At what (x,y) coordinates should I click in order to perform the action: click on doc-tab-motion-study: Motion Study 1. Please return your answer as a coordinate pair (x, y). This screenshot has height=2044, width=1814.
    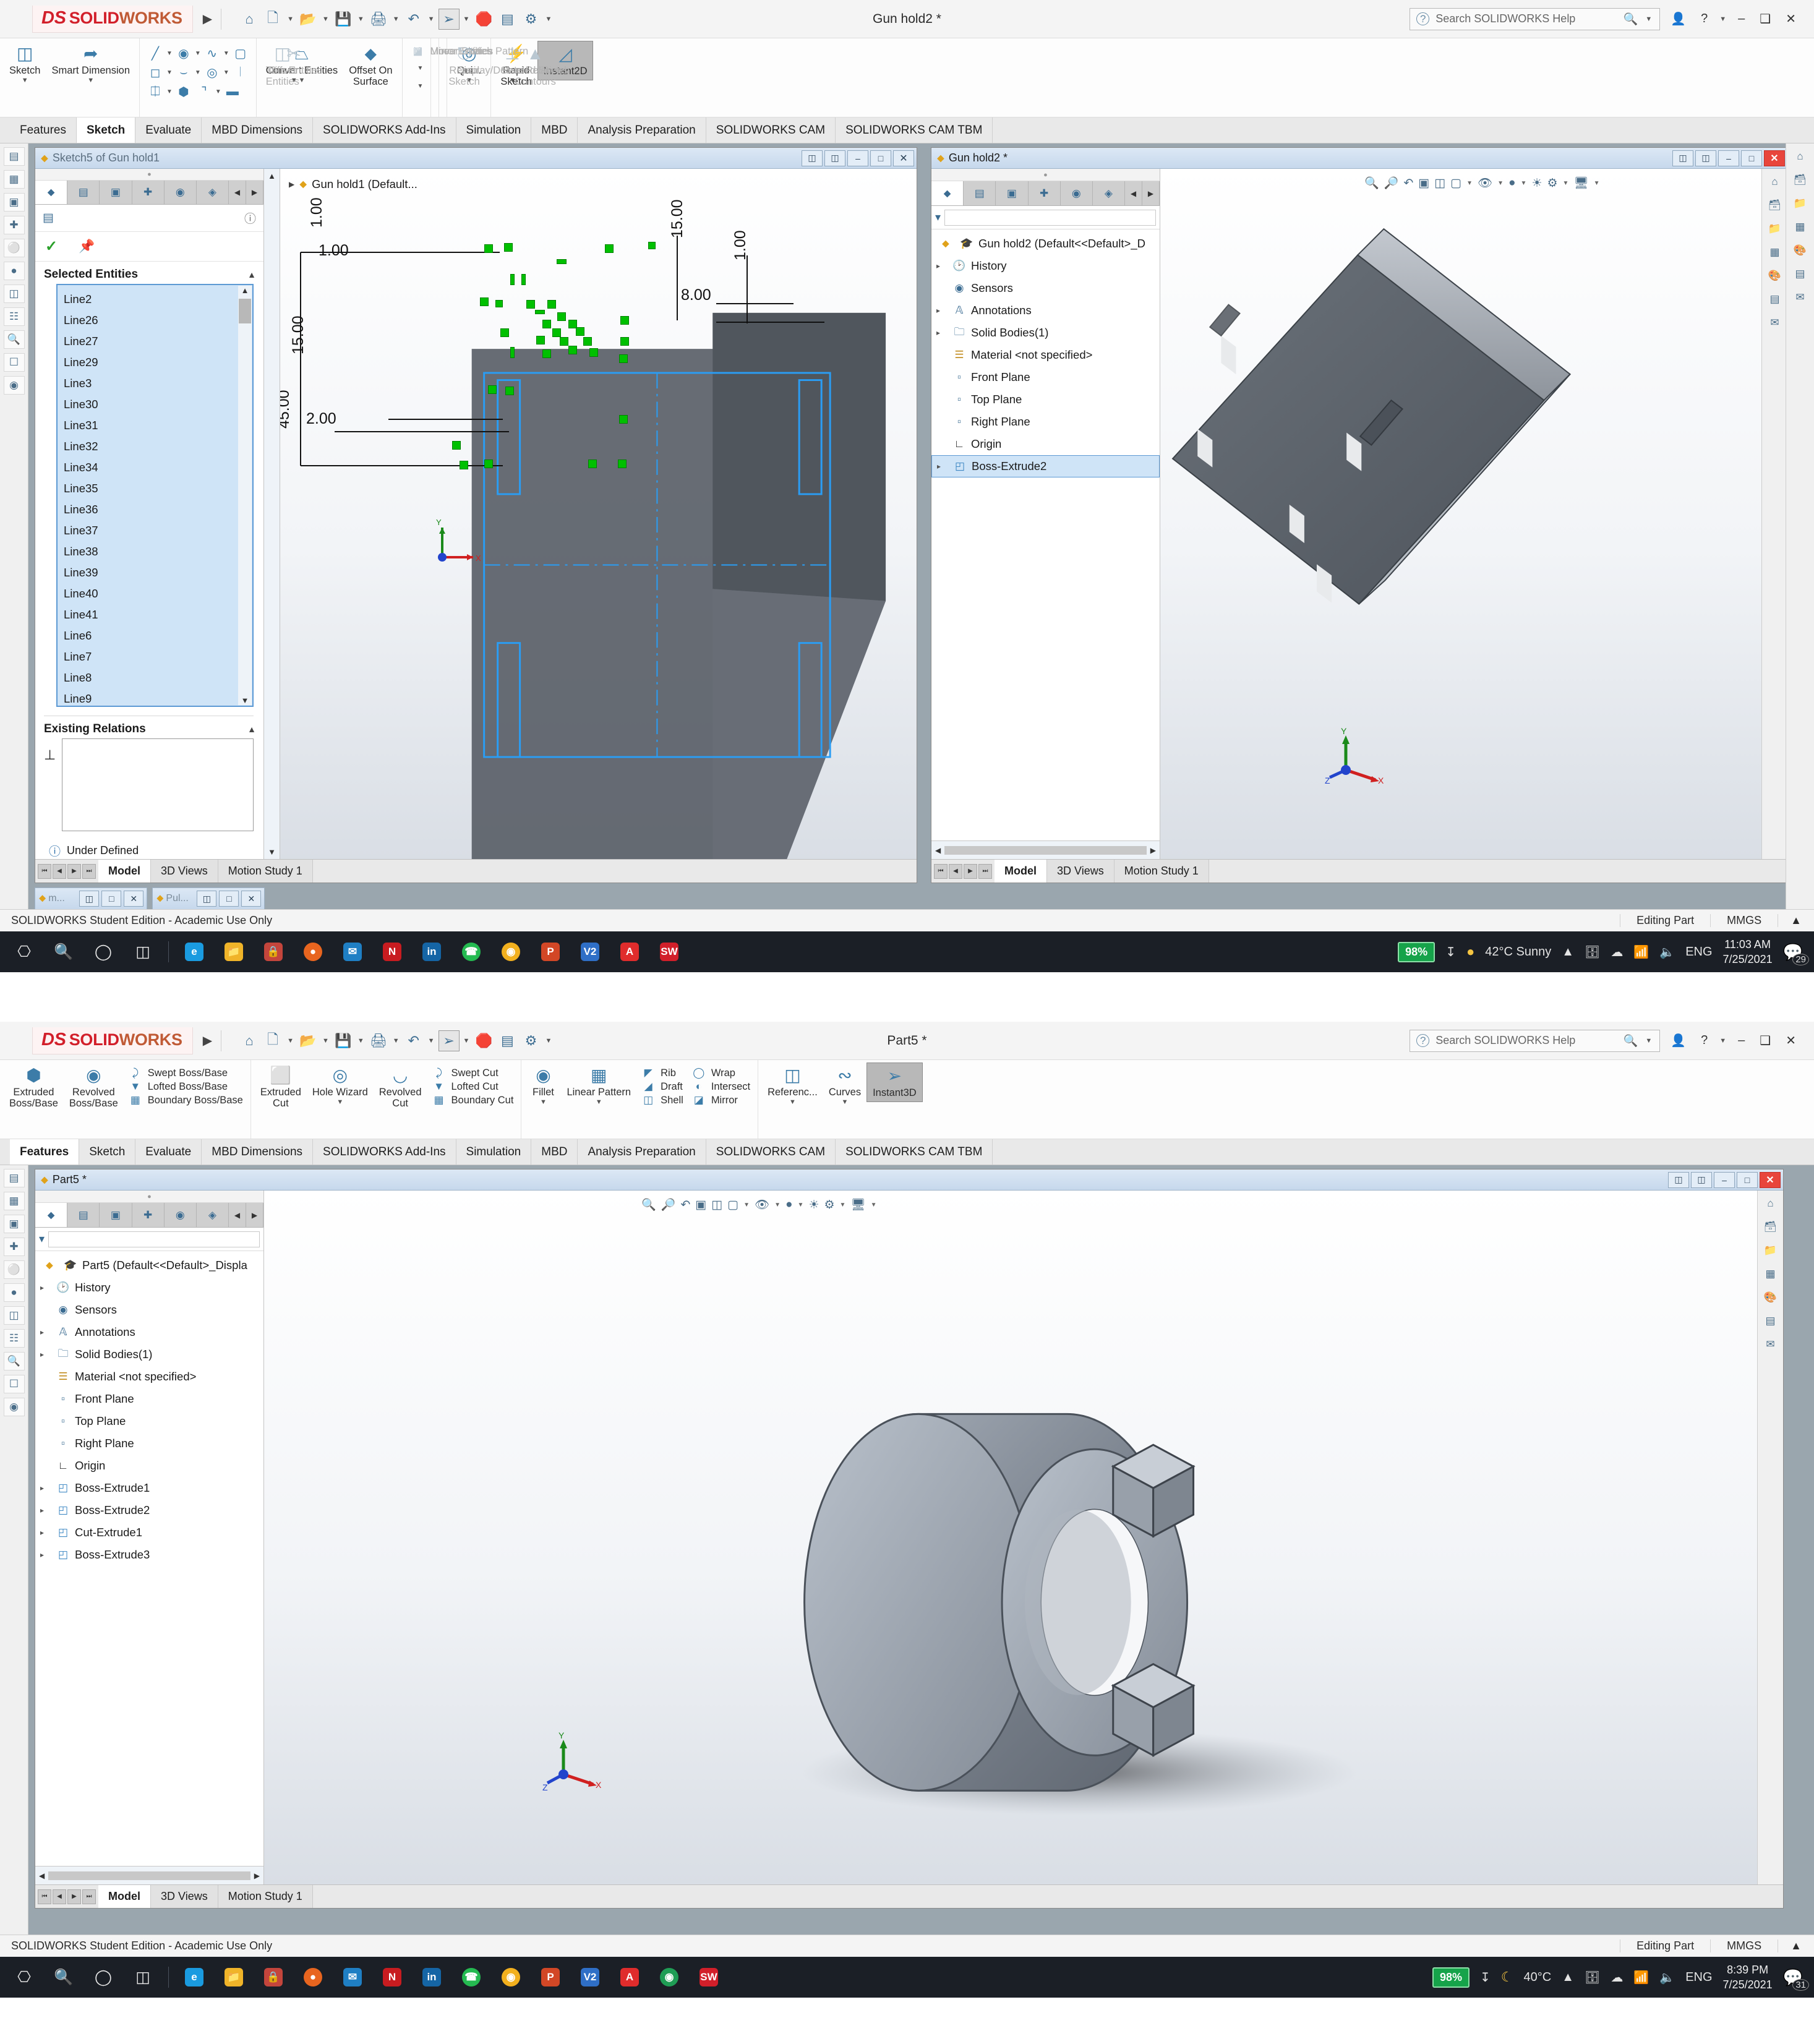
    Looking at the image, I should click on (265, 872).